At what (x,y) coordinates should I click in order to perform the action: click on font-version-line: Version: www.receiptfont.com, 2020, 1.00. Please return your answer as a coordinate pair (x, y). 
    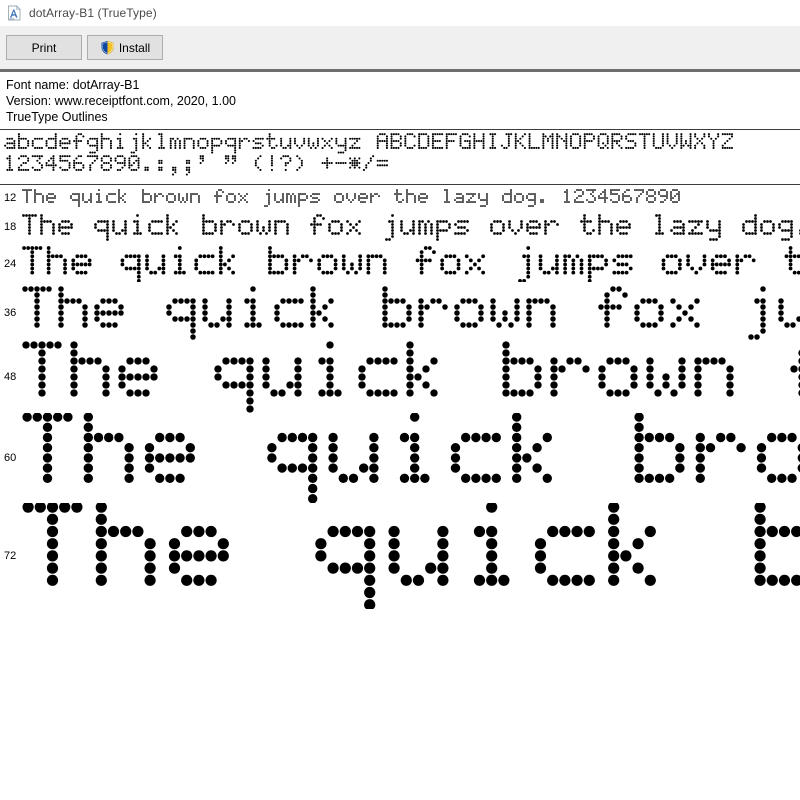
    Looking at the image, I should click on (121, 101).